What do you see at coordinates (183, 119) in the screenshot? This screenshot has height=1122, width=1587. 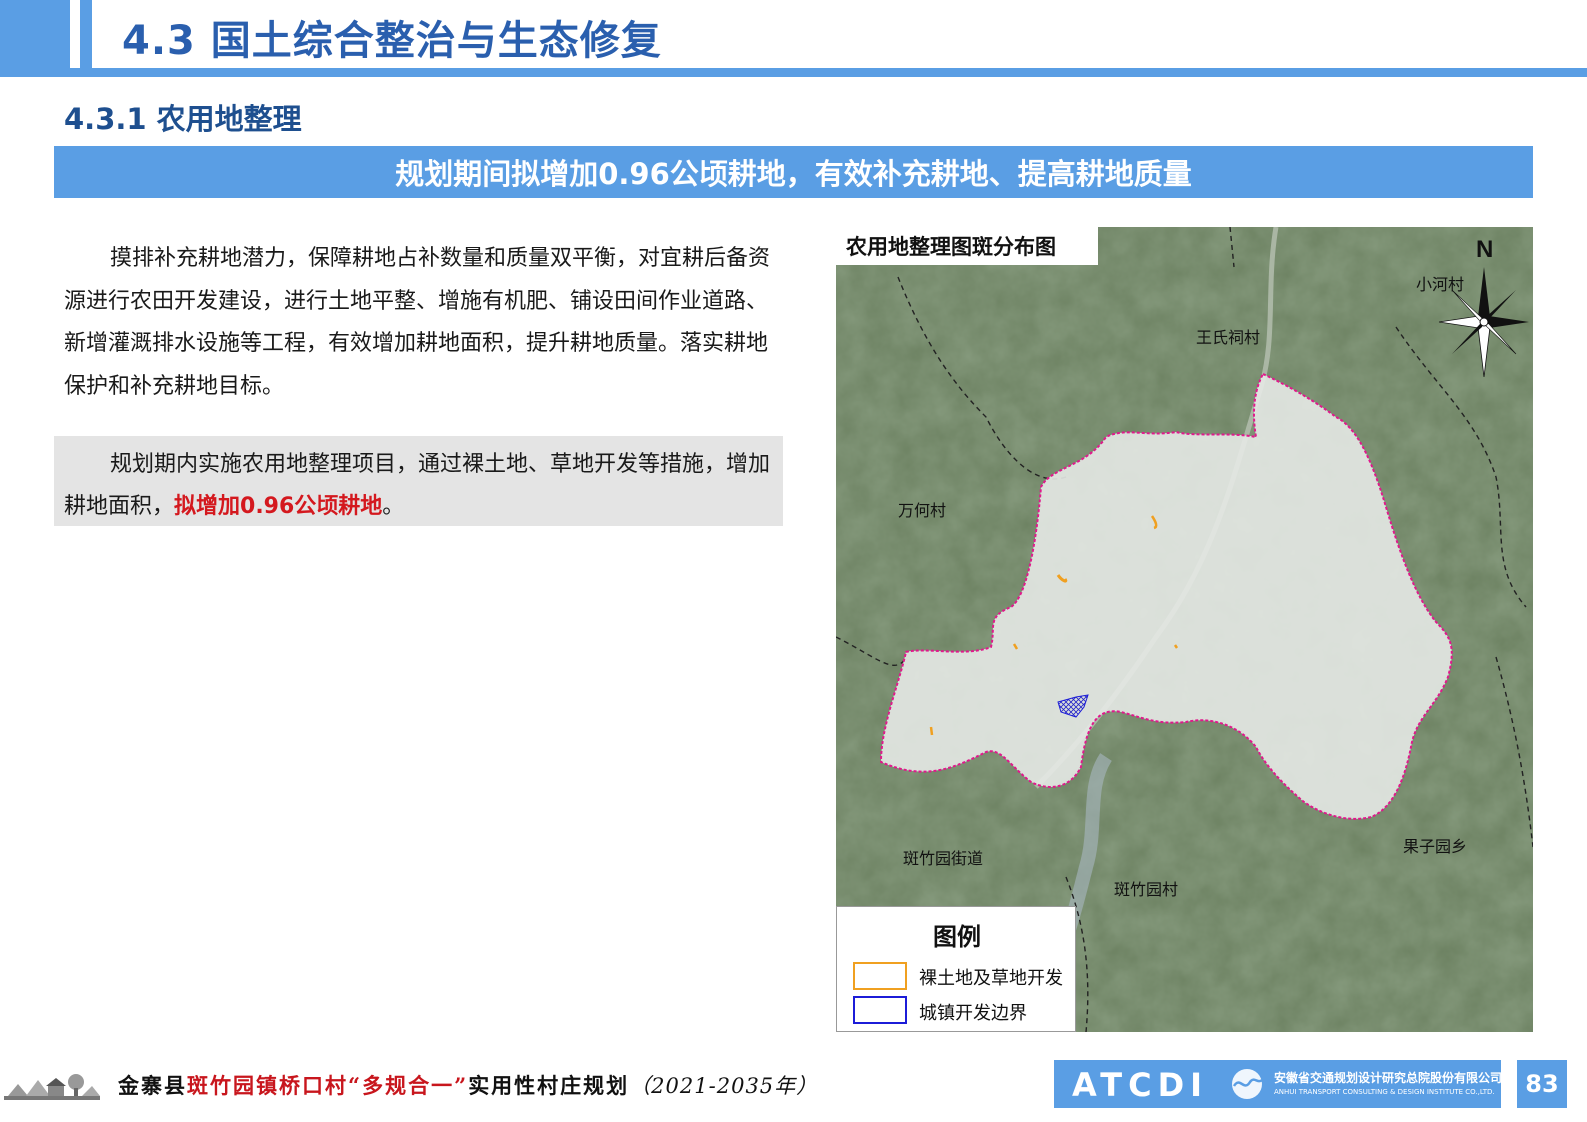 I see `section-title: 4.3.1 农用地整理` at bounding box center [183, 119].